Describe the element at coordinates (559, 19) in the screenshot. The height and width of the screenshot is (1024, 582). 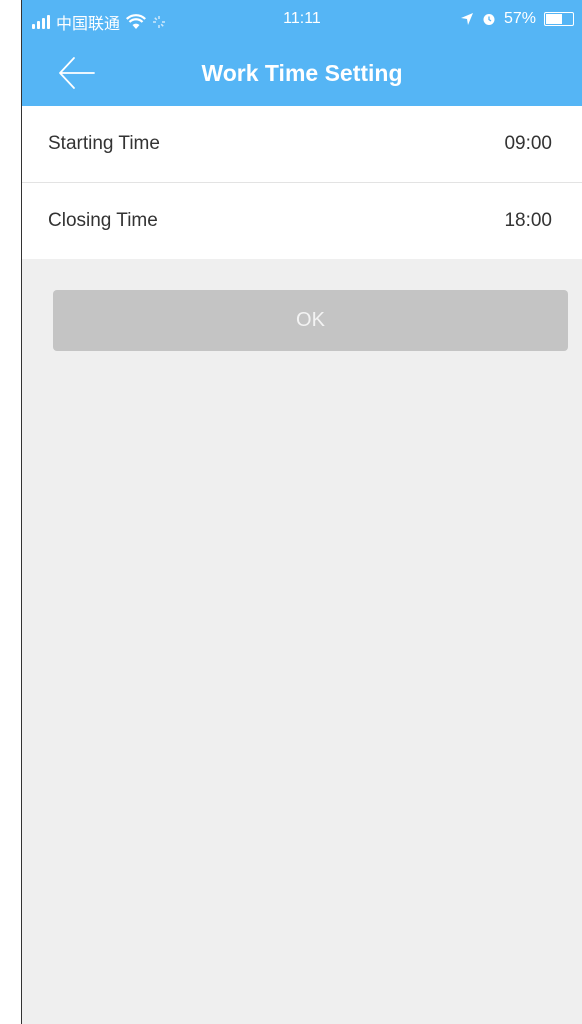
I see `battery-icon` at that location.